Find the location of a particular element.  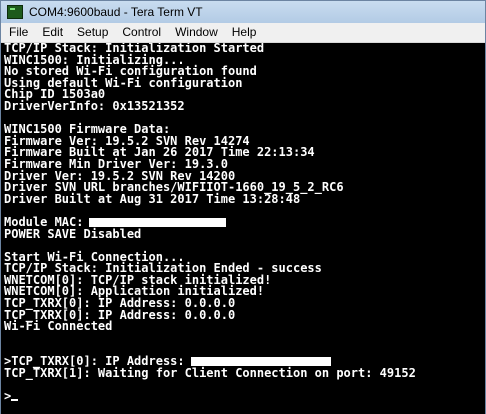

menu-edit: Edit is located at coordinates (52, 32).